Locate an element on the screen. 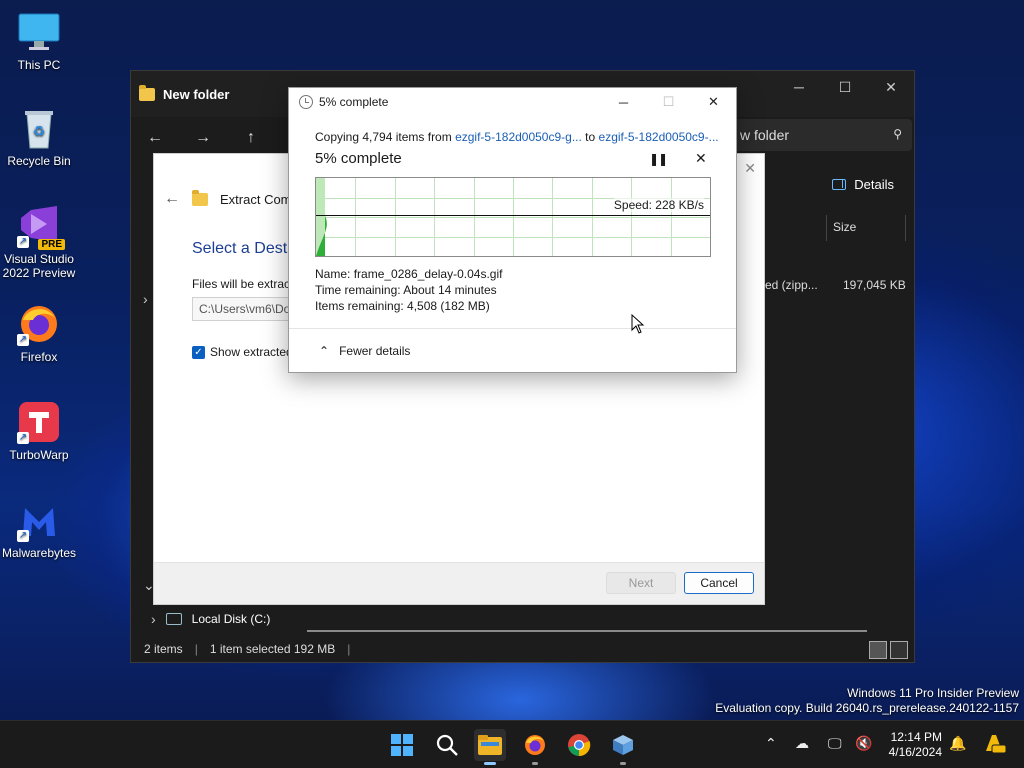  nav-item-local-disk: › Local Disk (C:) is located at coordinates (210, 619).